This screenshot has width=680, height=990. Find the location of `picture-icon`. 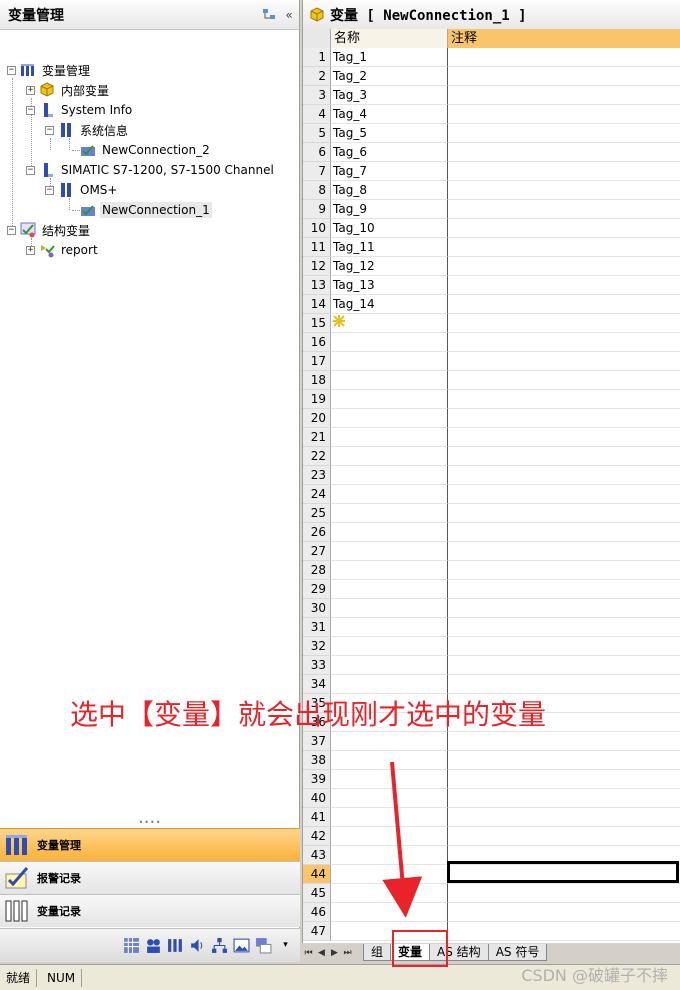

picture-icon is located at coordinates (241, 945).